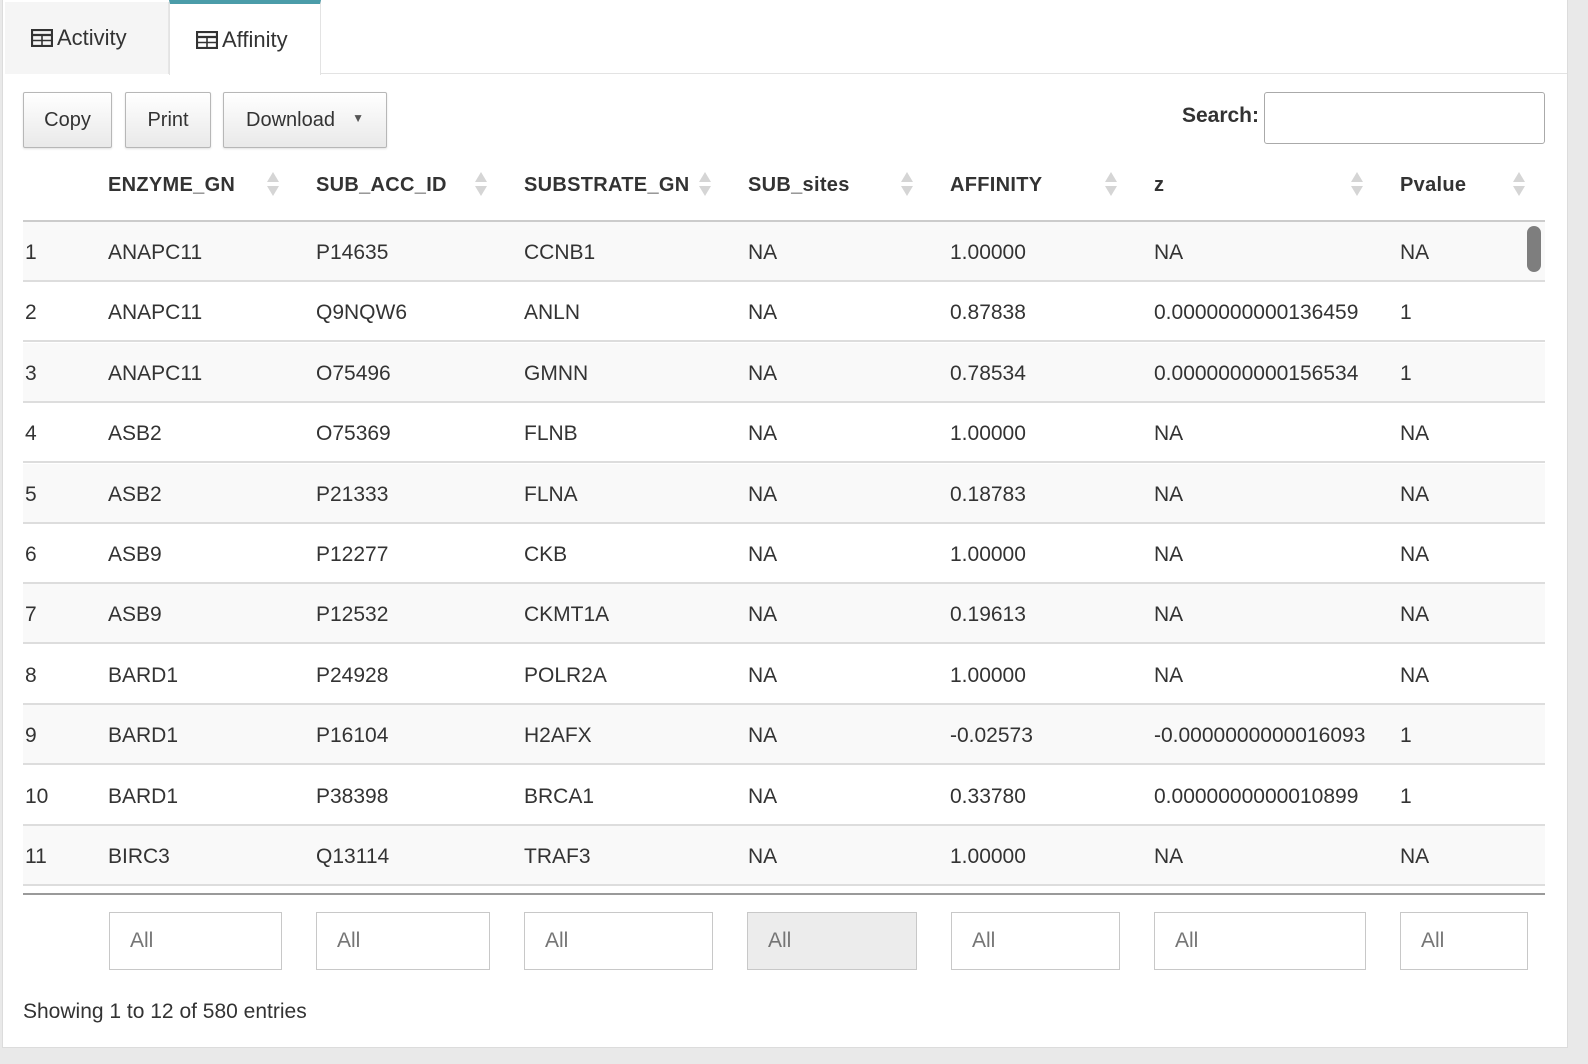 Image resolution: width=1588 pixels, height=1064 pixels. Describe the element at coordinates (31, 736) in the screenshot. I see `row-index: 9` at that location.